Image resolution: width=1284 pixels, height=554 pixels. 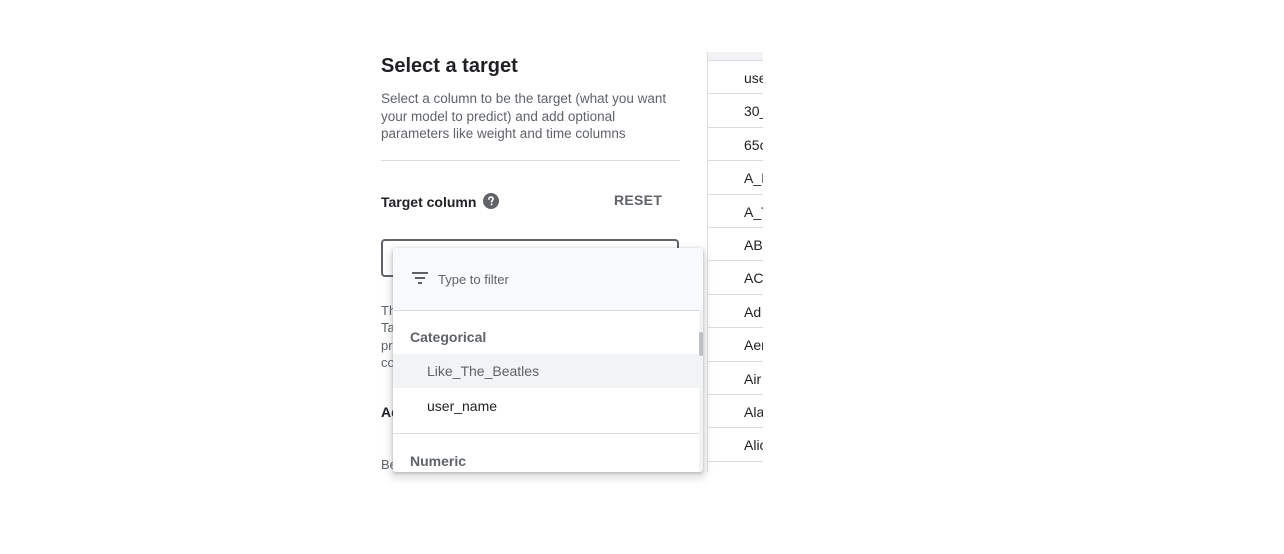 What do you see at coordinates (735, 378) in the screenshot?
I see `table-row: Air` at bounding box center [735, 378].